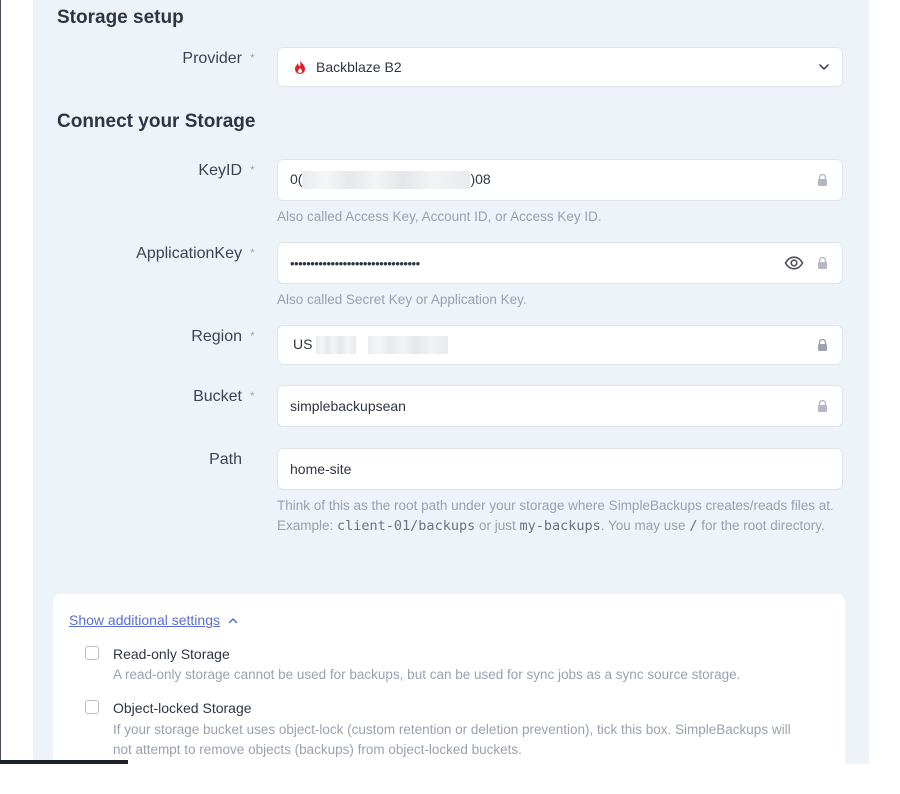  What do you see at coordinates (560, 469) in the screenshot?
I see `path-input: home-site` at bounding box center [560, 469].